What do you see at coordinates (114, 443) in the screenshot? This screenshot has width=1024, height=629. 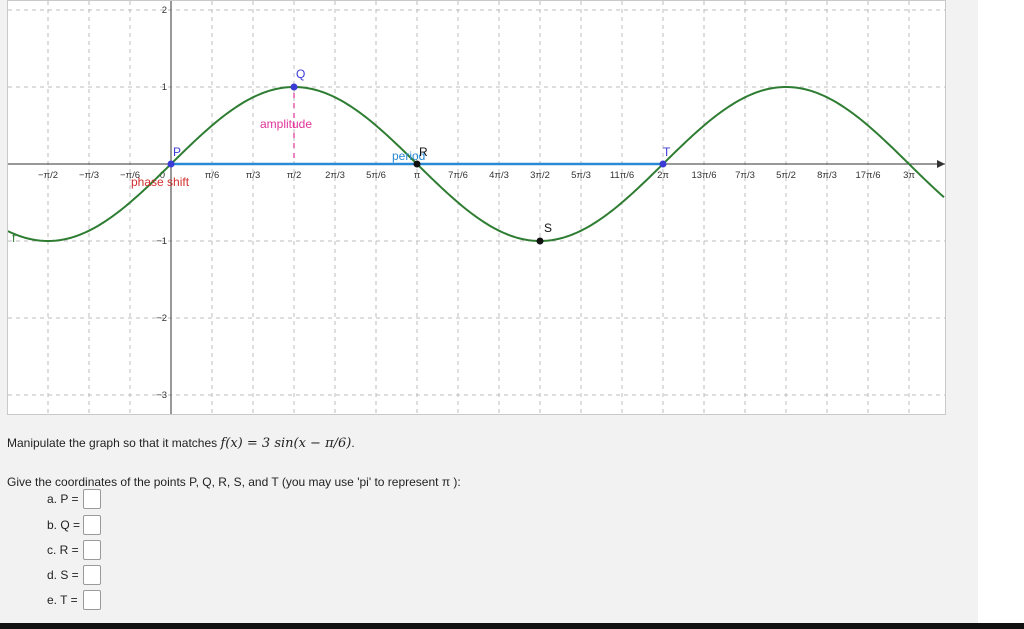 I see `instruction-prefix: Manipulate the graph so that it matches` at bounding box center [114, 443].